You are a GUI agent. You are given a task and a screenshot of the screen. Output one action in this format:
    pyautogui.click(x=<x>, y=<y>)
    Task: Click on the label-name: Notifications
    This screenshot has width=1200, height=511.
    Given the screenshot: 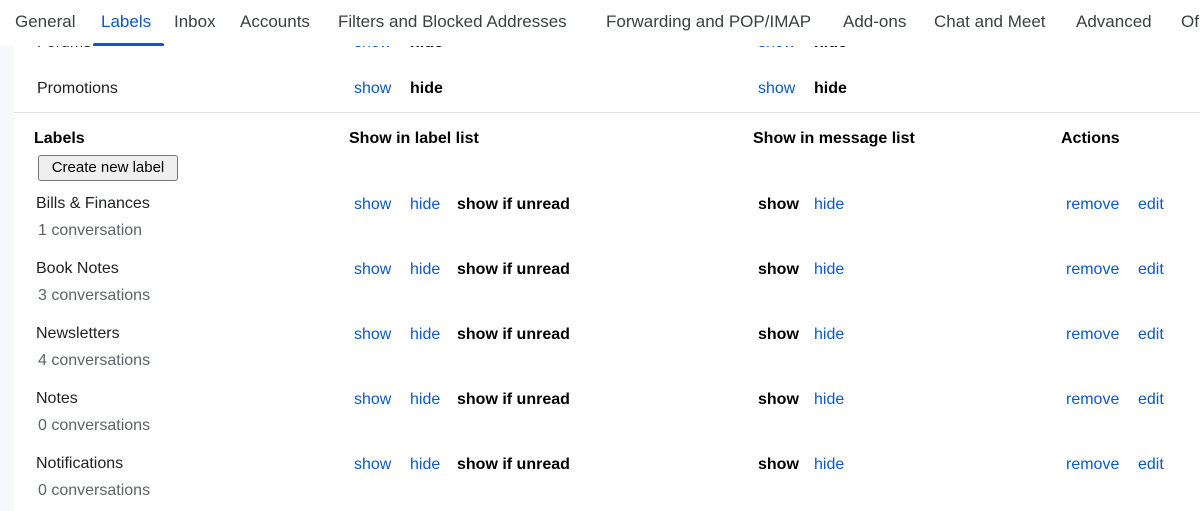 What is the action you would take?
    pyautogui.click(x=80, y=463)
    